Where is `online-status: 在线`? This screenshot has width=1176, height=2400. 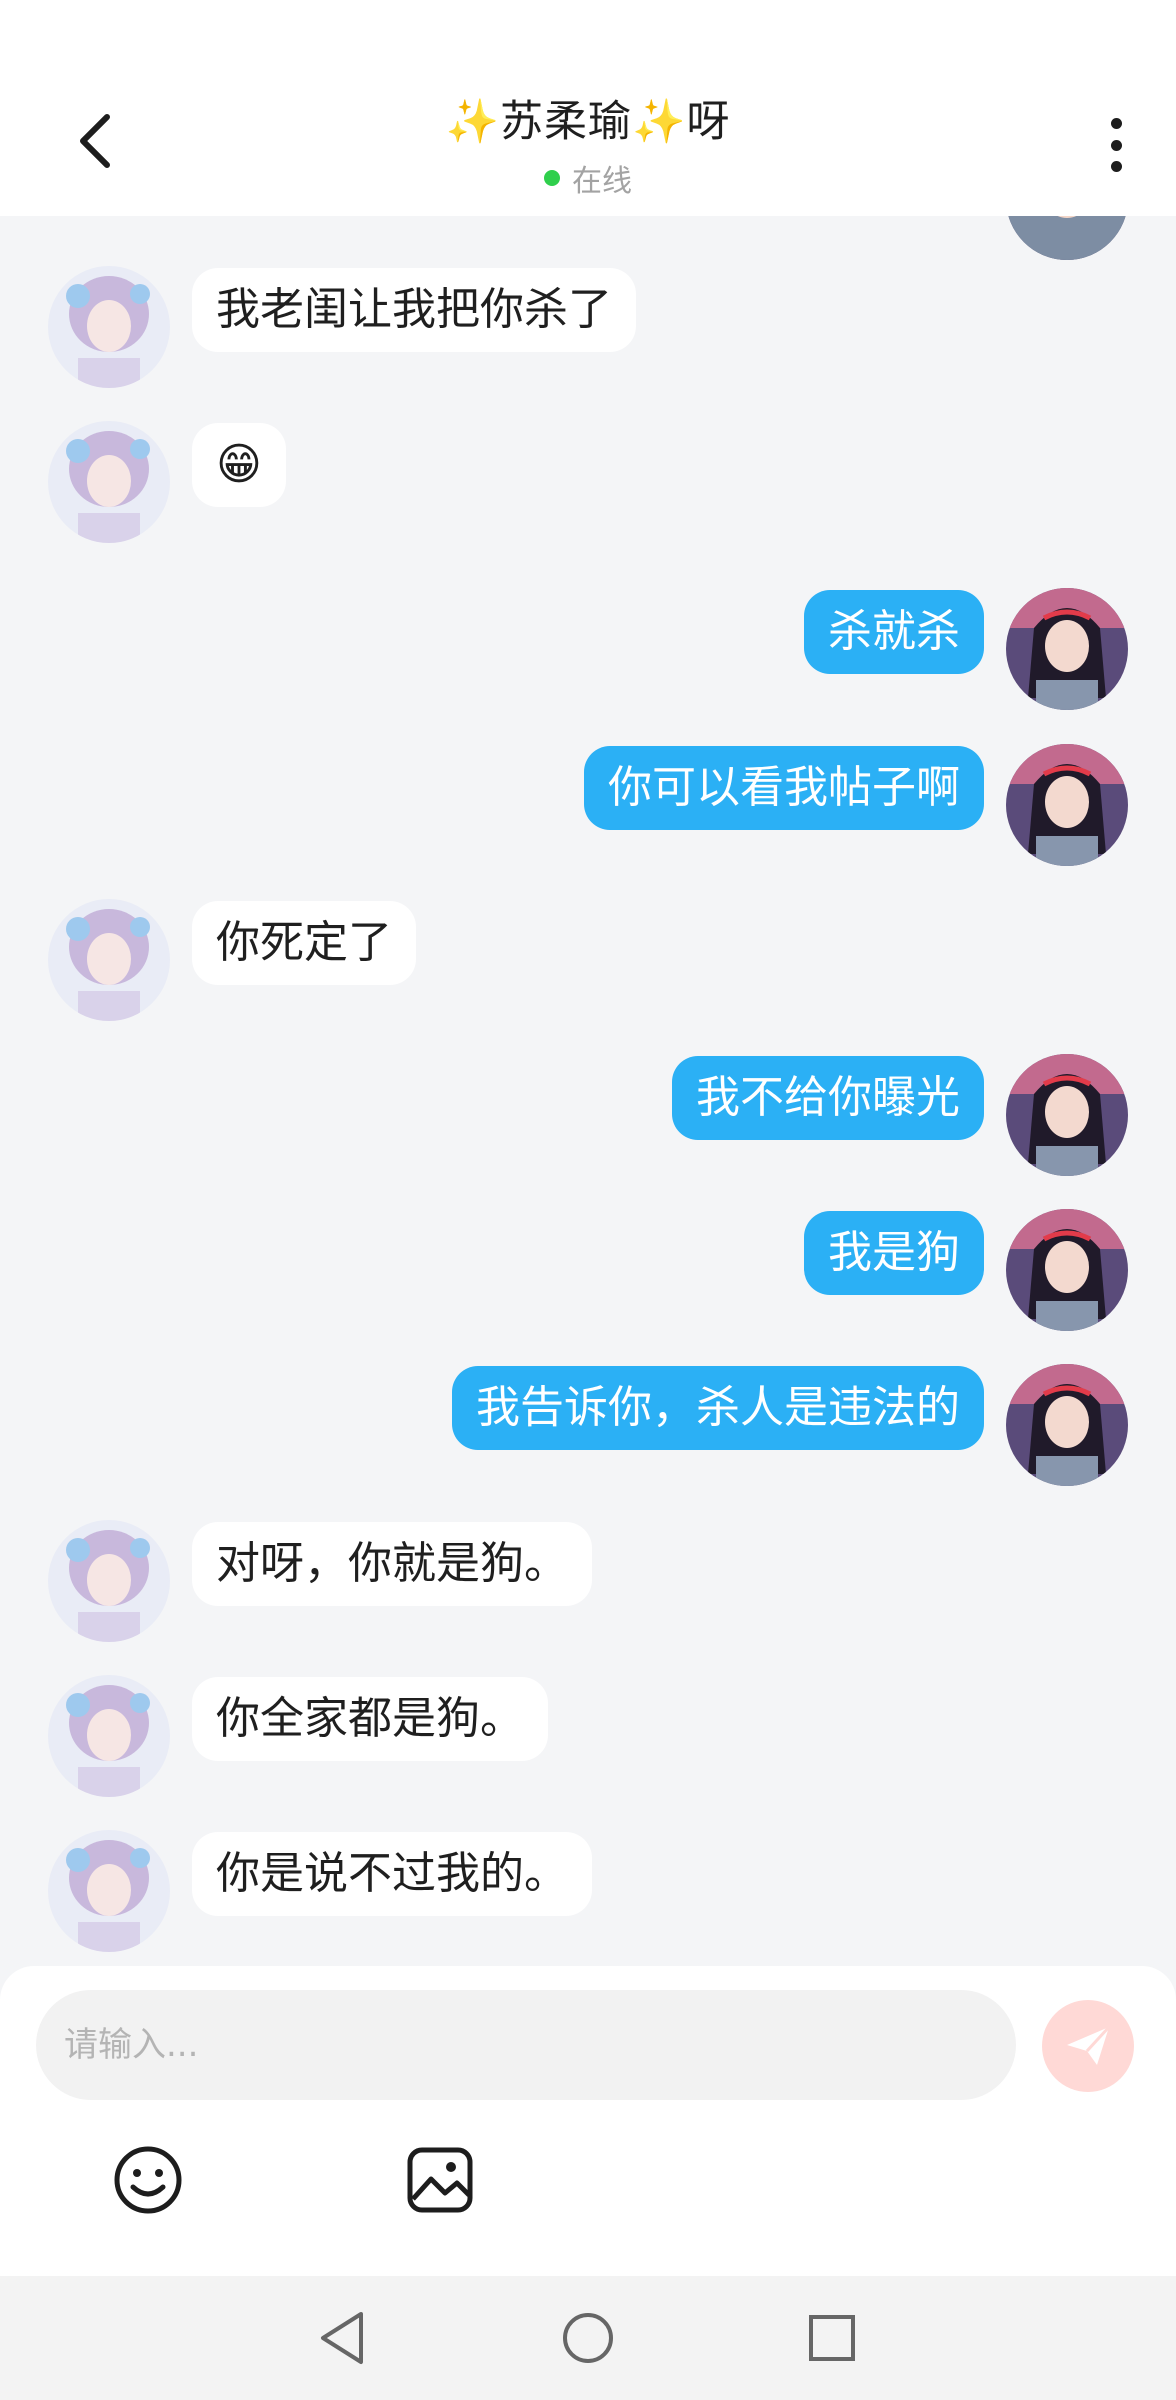 online-status: 在线 is located at coordinates (588, 178).